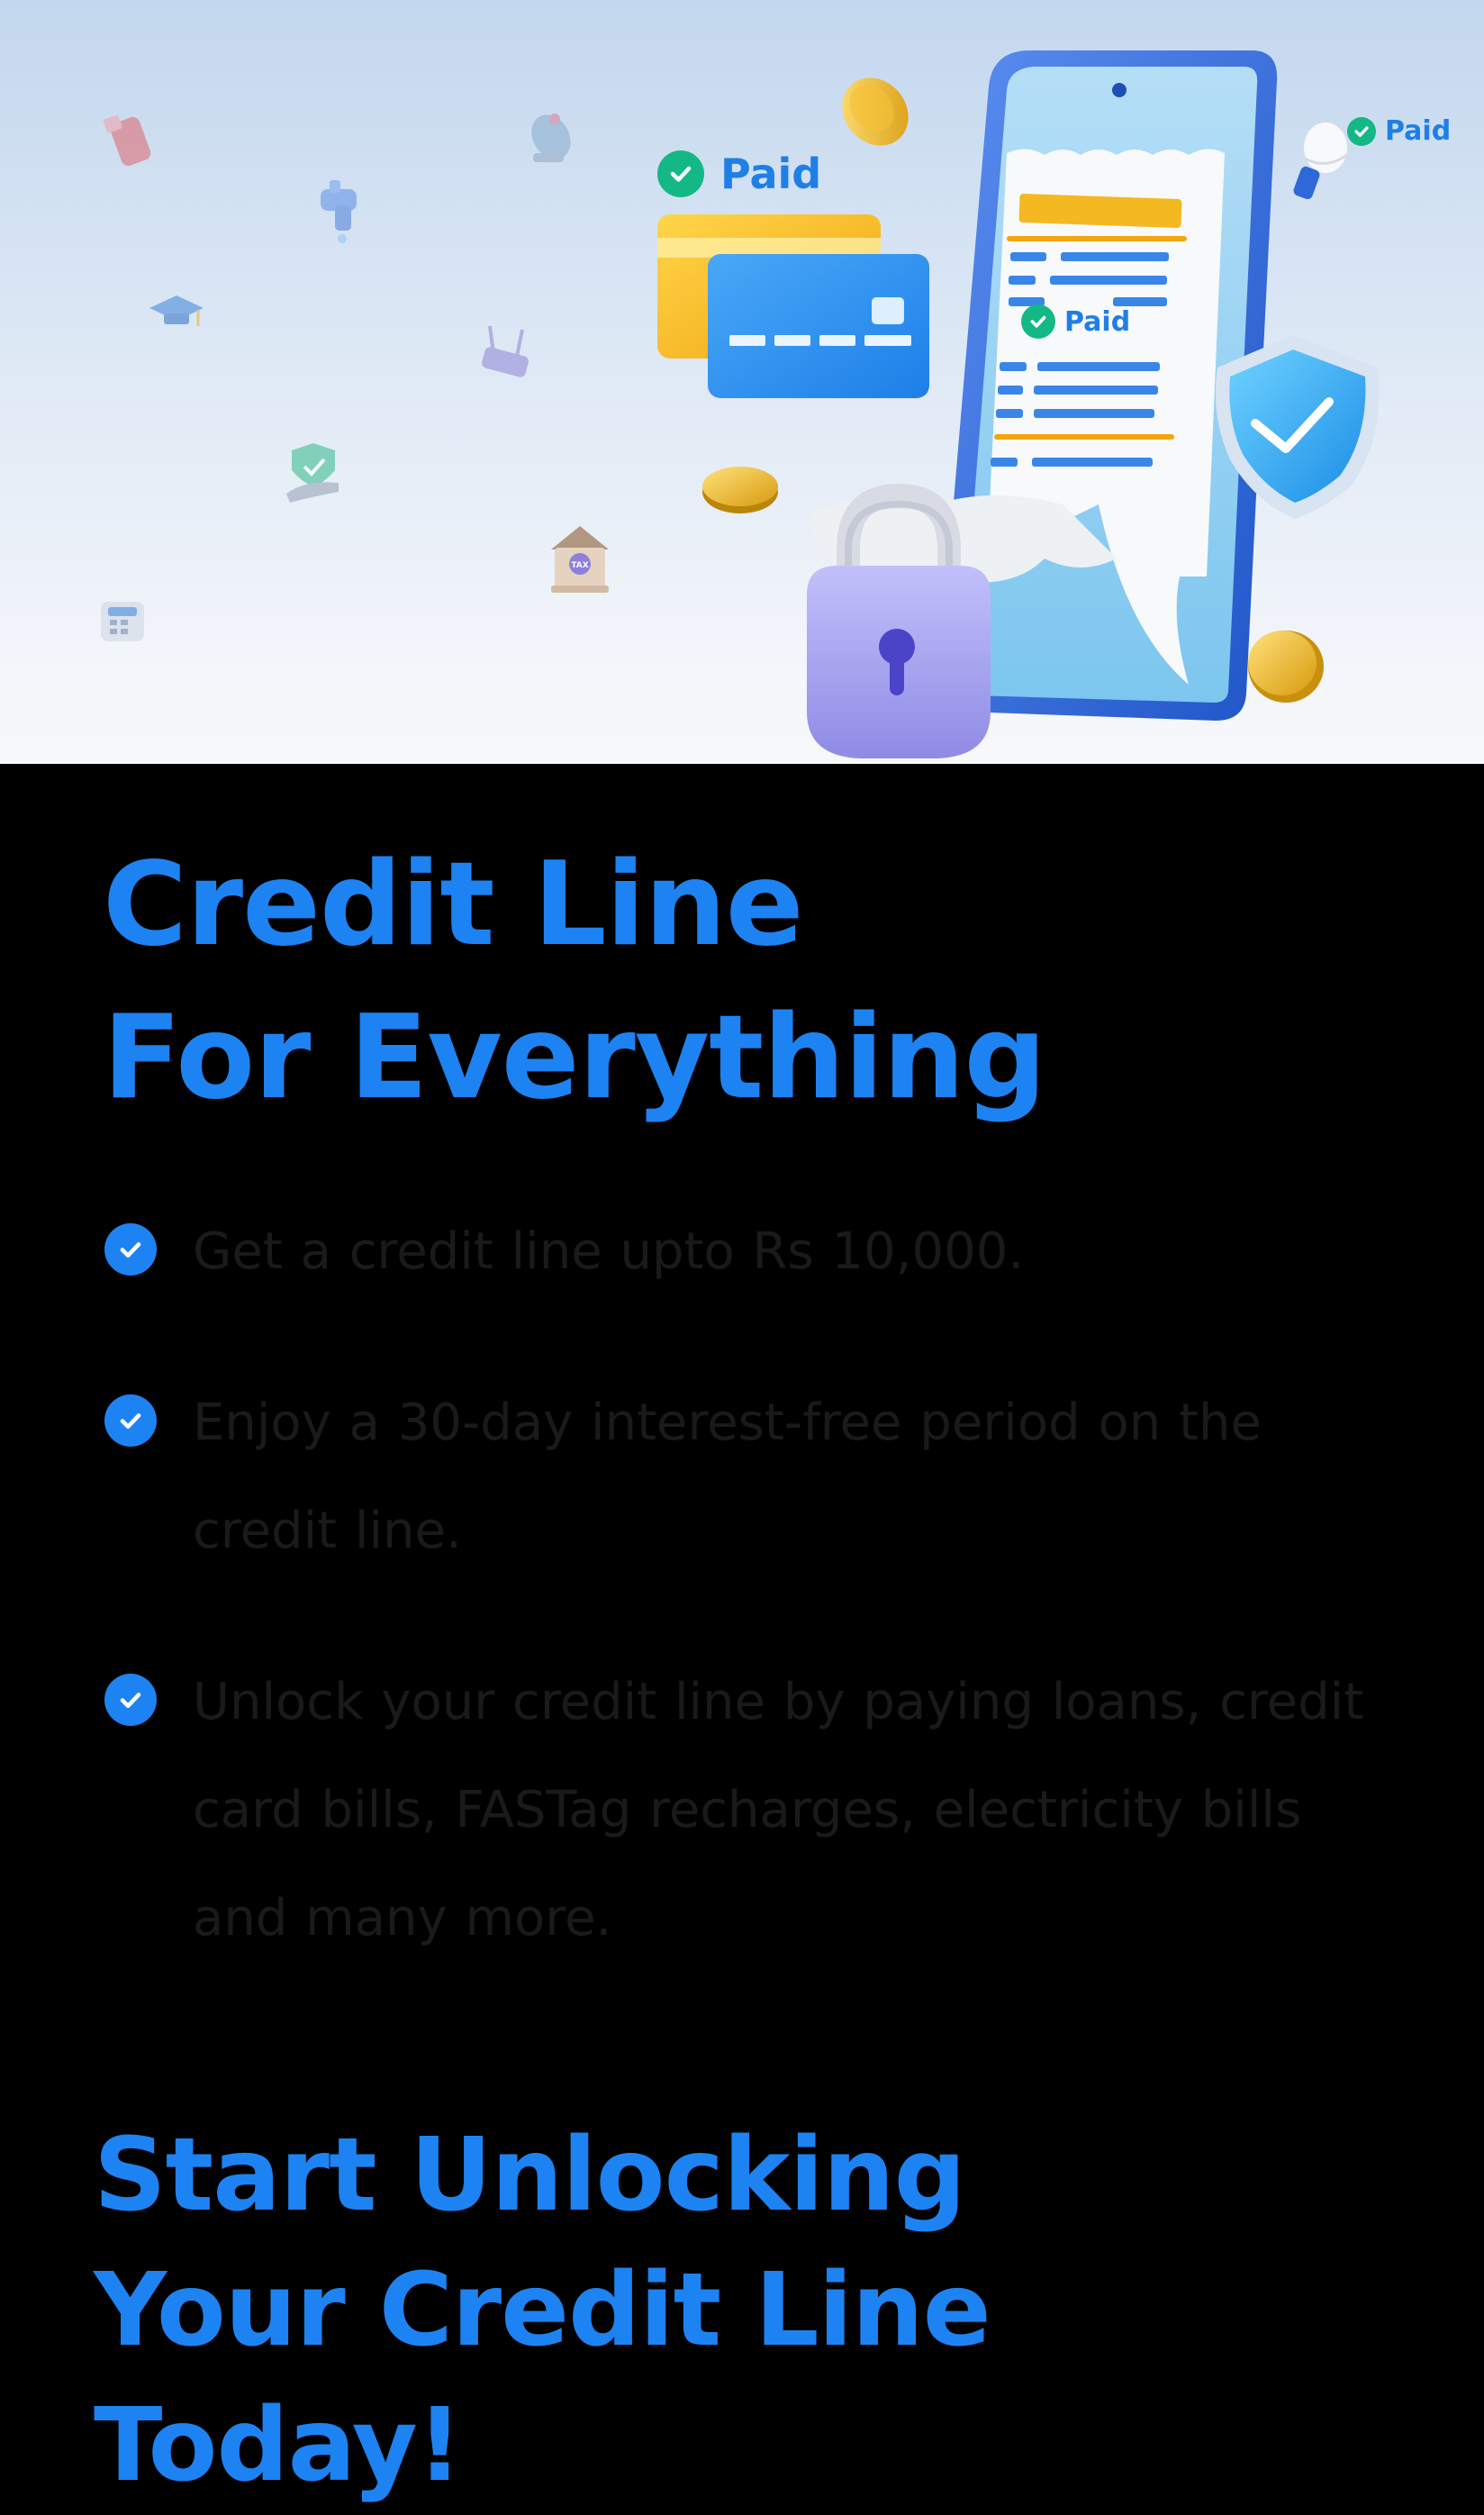 This screenshot has width=1484, height=2515. I want to click on cta-line-2: Your Credit Line, so click(543, 2310).